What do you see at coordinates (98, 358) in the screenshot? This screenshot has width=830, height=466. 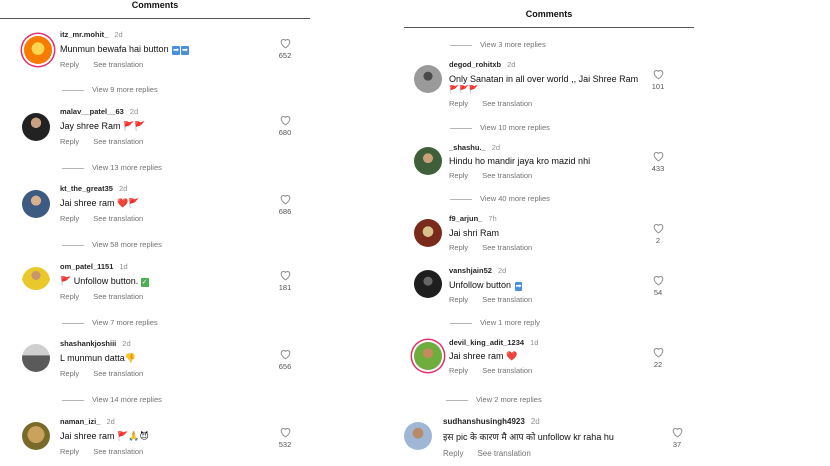 I see `comment-text: L munmun datta👎` at bounding box center [98, 358].